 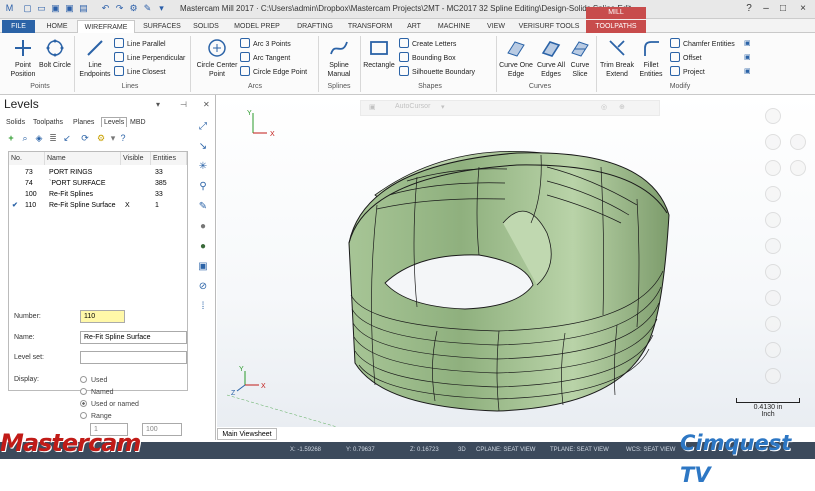 I want to click on tab-file: FILE, so click(x=18, y=26).